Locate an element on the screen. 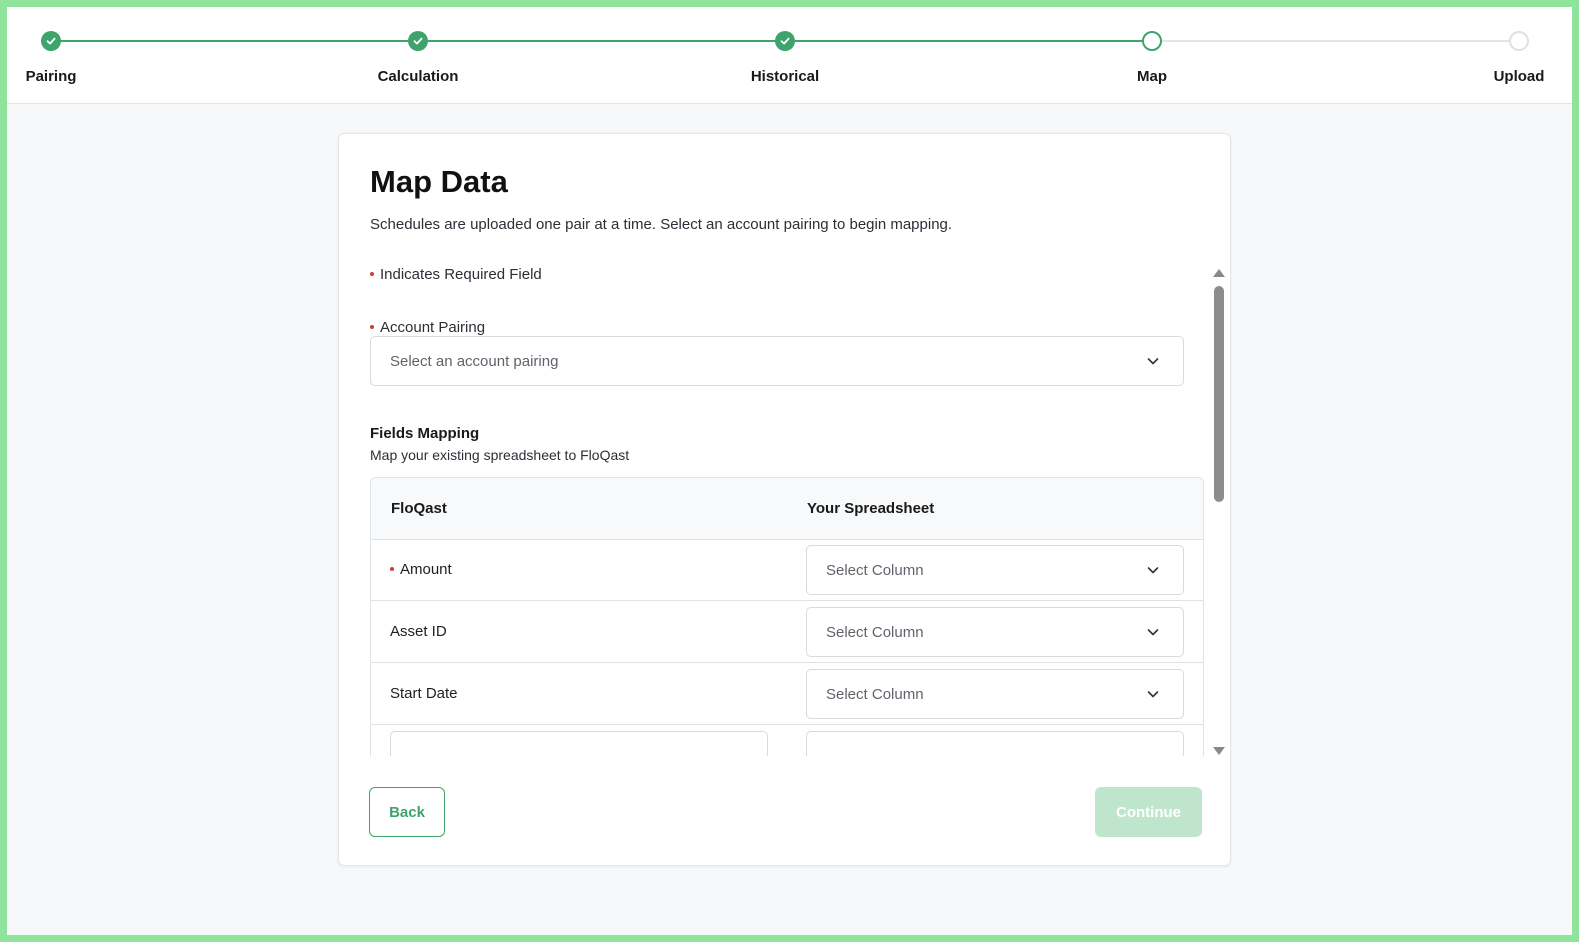 The image size is (1579, 942). table-row-amount: Amount Select Column is located at coordinates (787, 570).